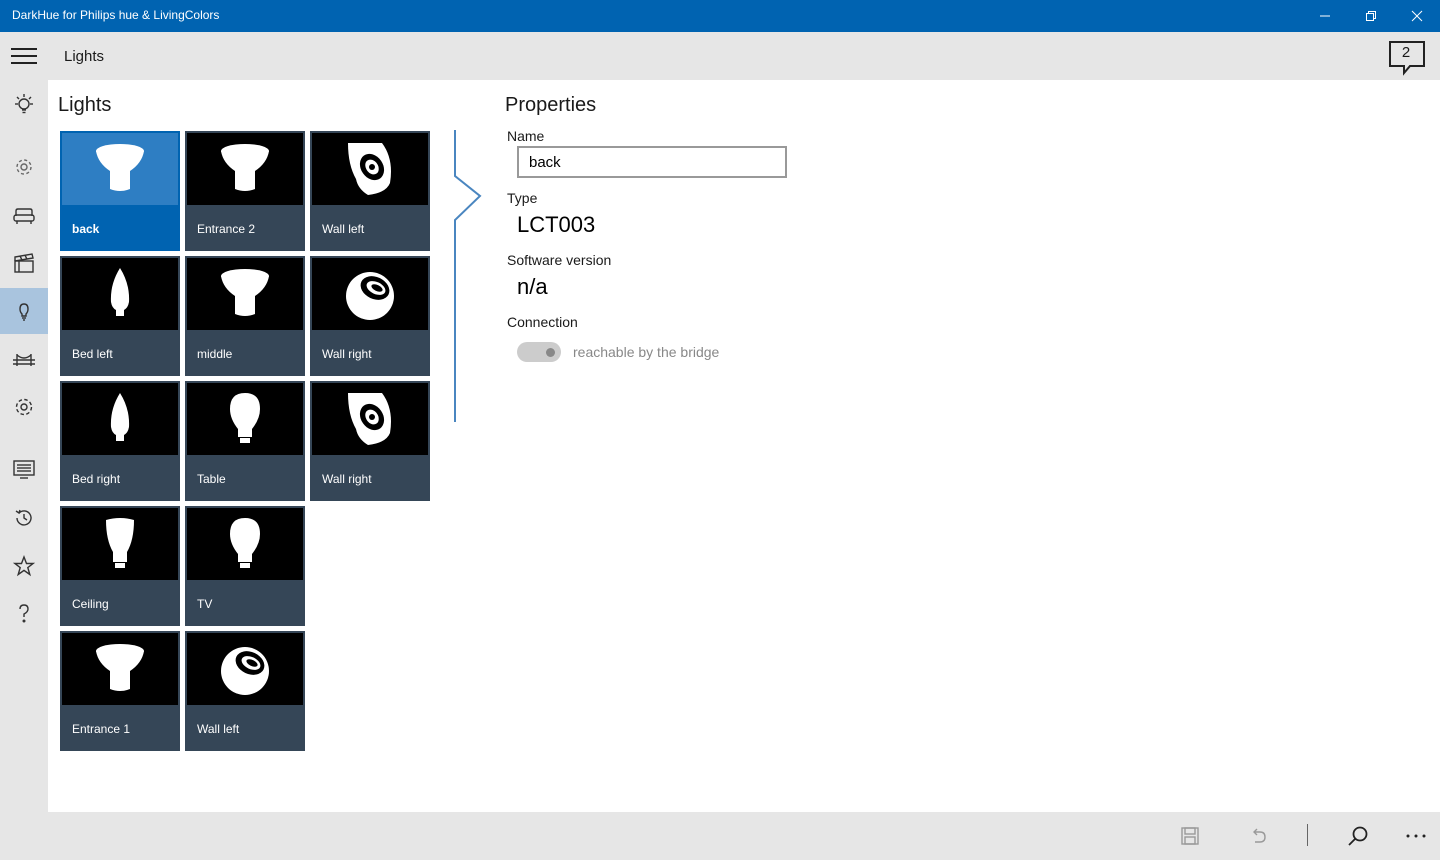 The image size is (1440, 860). Describe the element at coordinates (526, 136) in the screenshot. I see `name-label: Name` at that location.